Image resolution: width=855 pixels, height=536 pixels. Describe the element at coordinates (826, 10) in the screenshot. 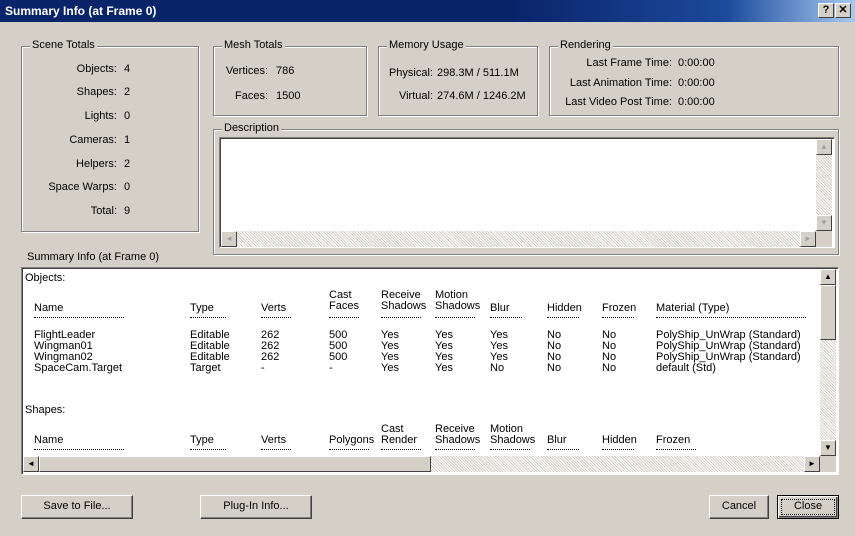

I see `help-button: ?` at that location.